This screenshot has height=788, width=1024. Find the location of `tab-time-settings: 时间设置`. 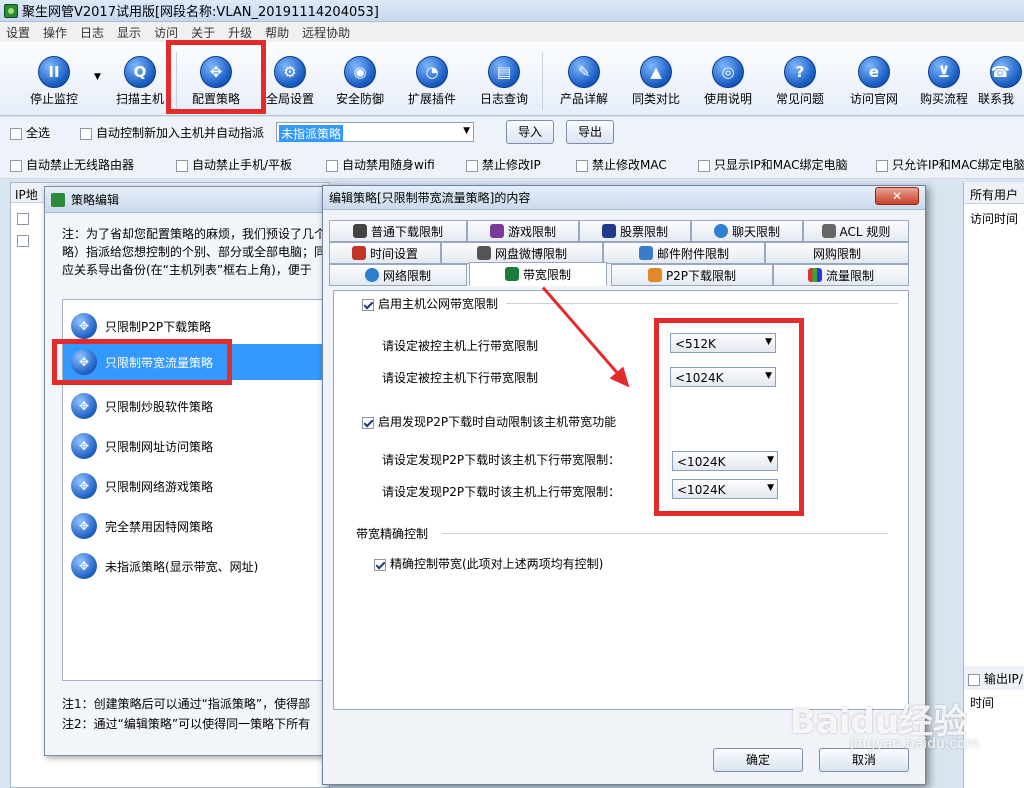

tab-time-settings: 时间设置 is located at coordinates (385, 253).